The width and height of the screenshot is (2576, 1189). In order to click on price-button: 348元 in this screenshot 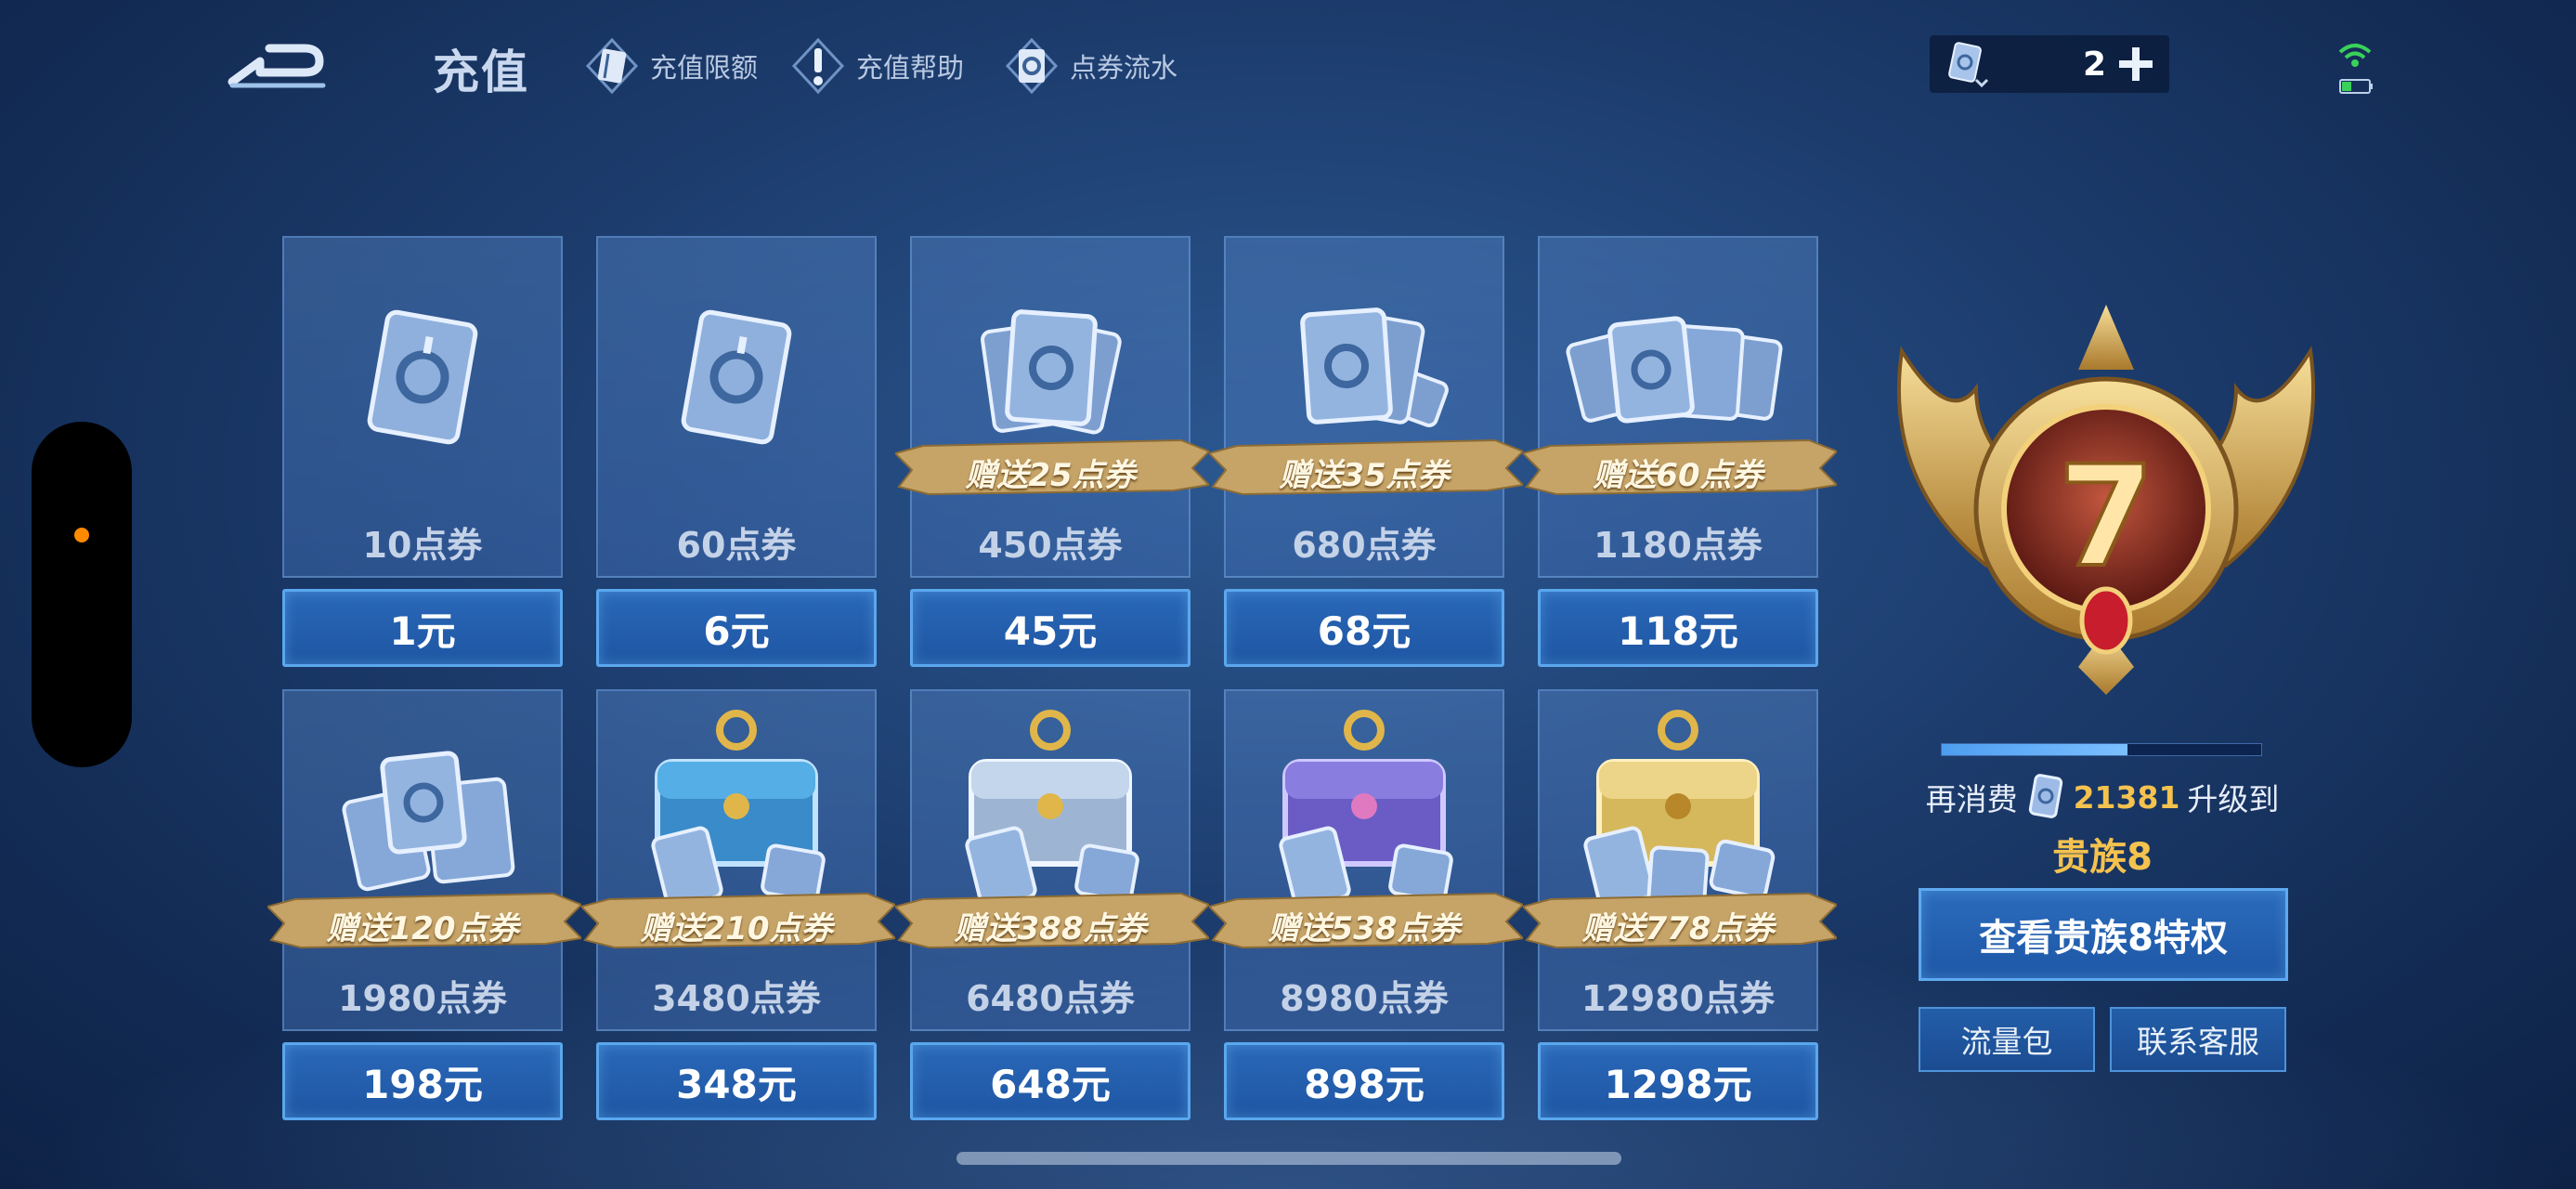, I will do `click(736, 1081)`.